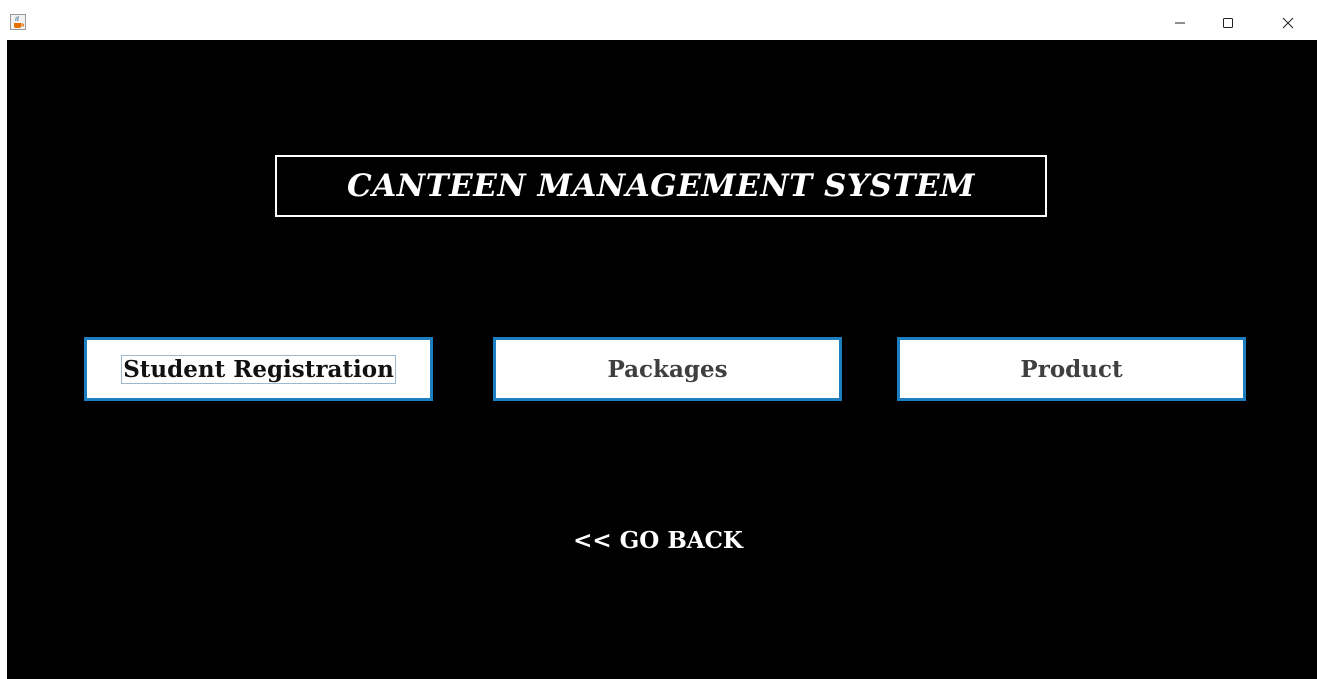 This screenshot has height=679, width=1317. I want to click on java-coffee-cup-icon, so click(18, 22).